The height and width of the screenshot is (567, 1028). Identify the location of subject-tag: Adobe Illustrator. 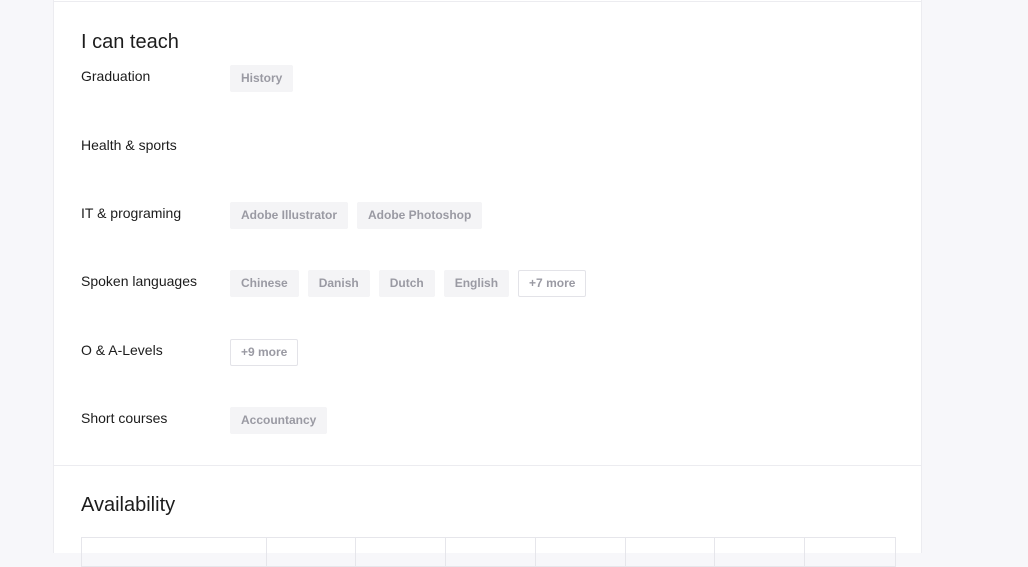
(289, 215).